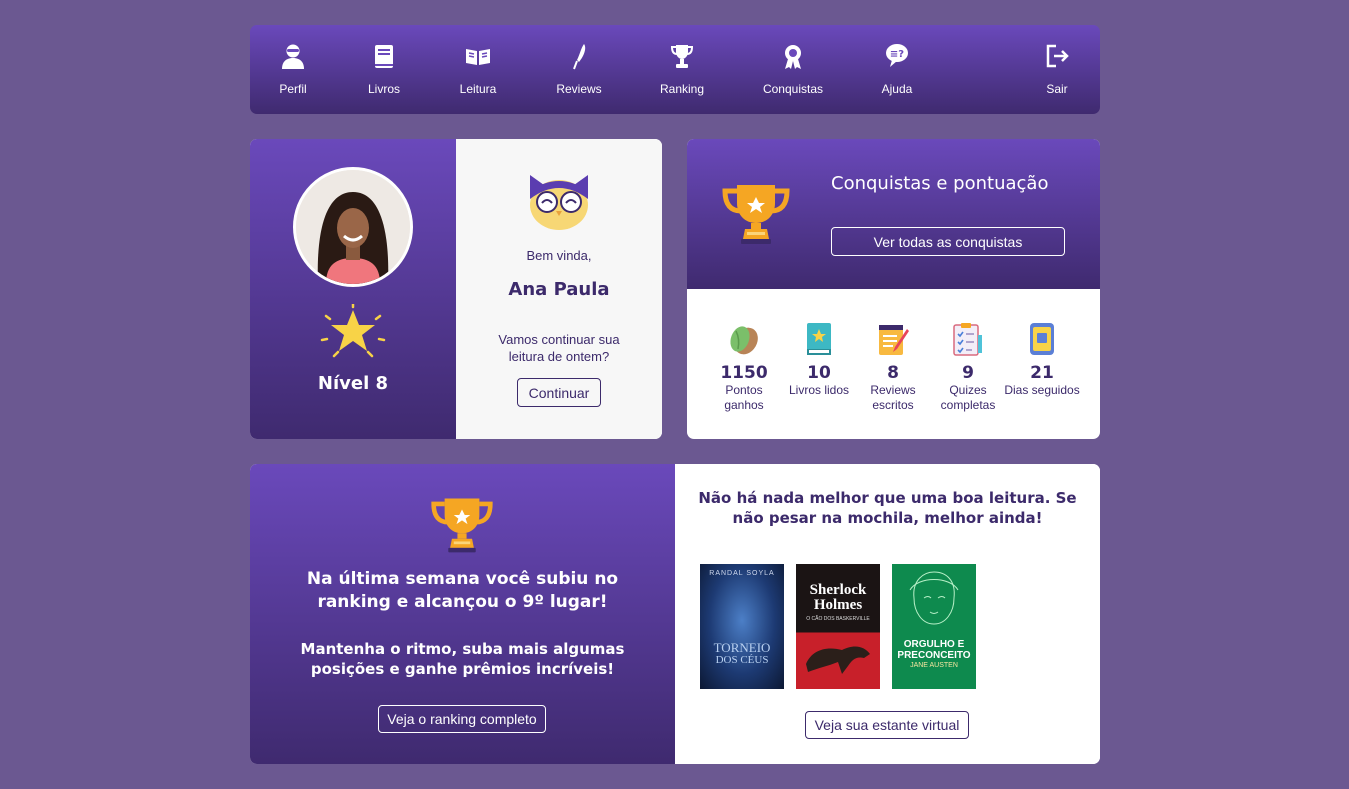 This screenshot has height=789, width=1349. Describe the element at coordinates (559, 348) in the screenshot. I see `continue-prompt: Vamos continuar sua leitura de ontem?` at that location.